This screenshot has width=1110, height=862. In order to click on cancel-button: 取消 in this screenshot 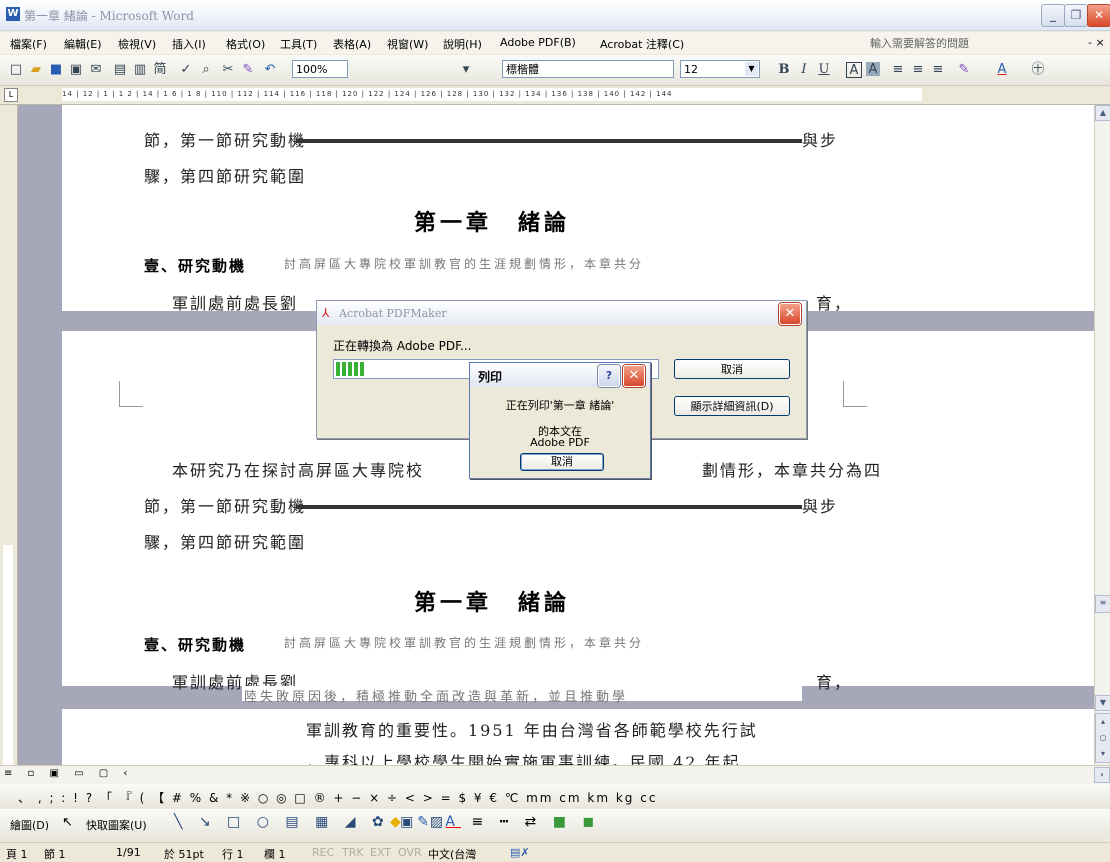, I will do `click(732, 369)`.